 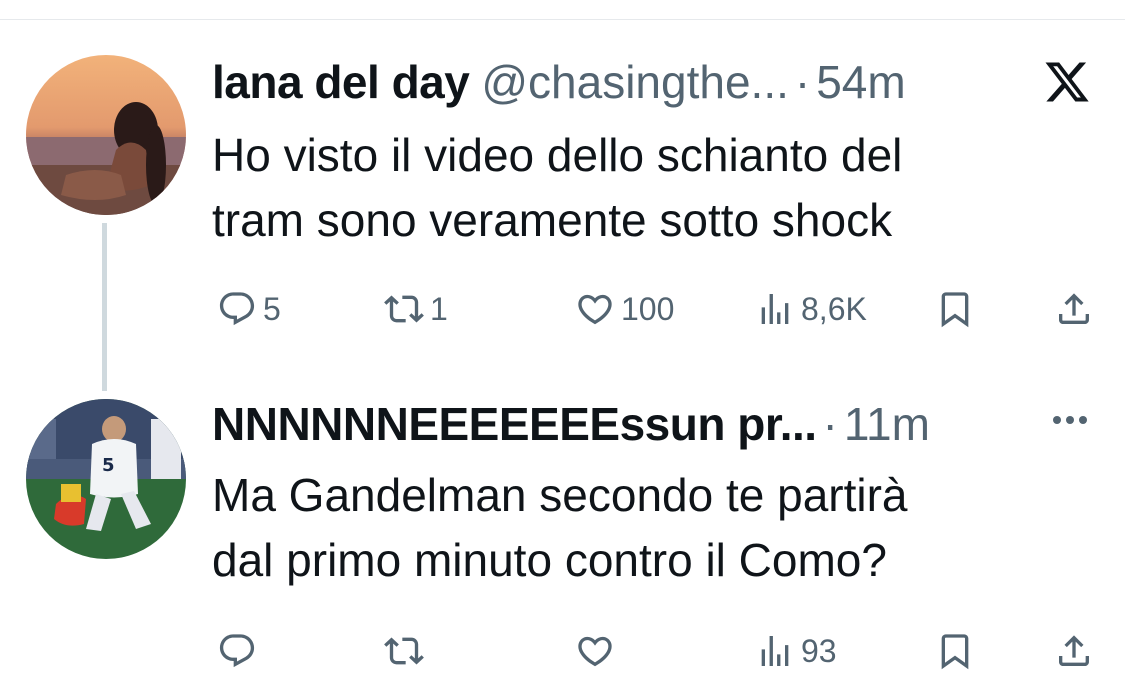 I want to click on retweet-button, so click(x=407, y=651).